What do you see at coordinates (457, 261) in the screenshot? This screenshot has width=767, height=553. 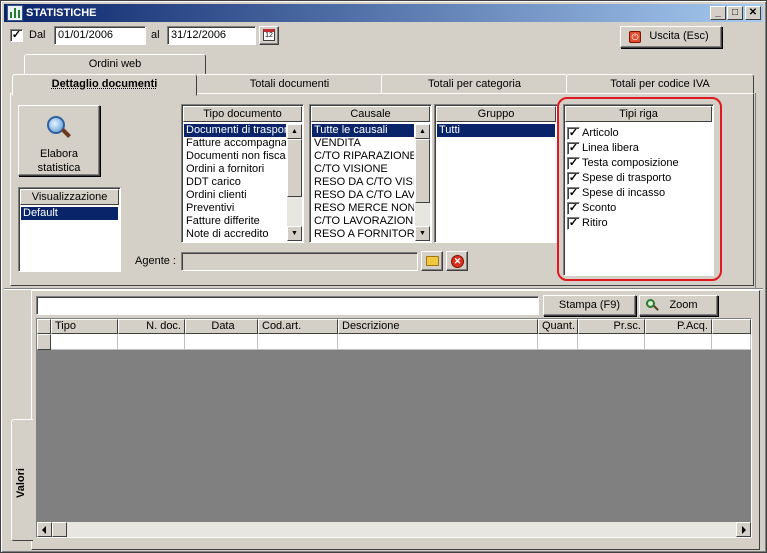 I see `agente-clear-button: ✕` at bounding box center [457, 261].